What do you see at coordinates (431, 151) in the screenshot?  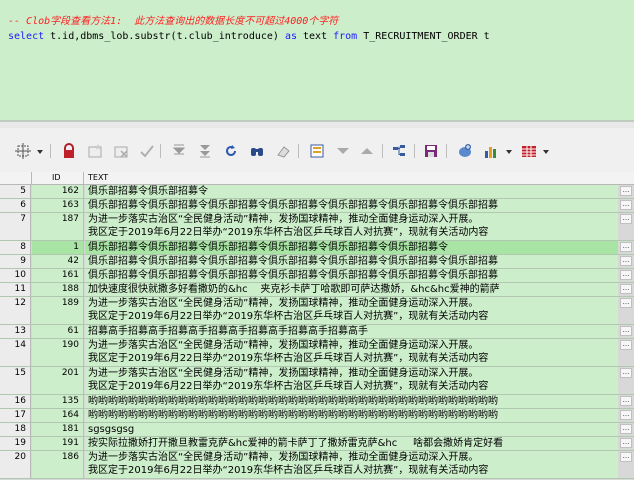 I see `save-icon` at bounding box center [431, 151].